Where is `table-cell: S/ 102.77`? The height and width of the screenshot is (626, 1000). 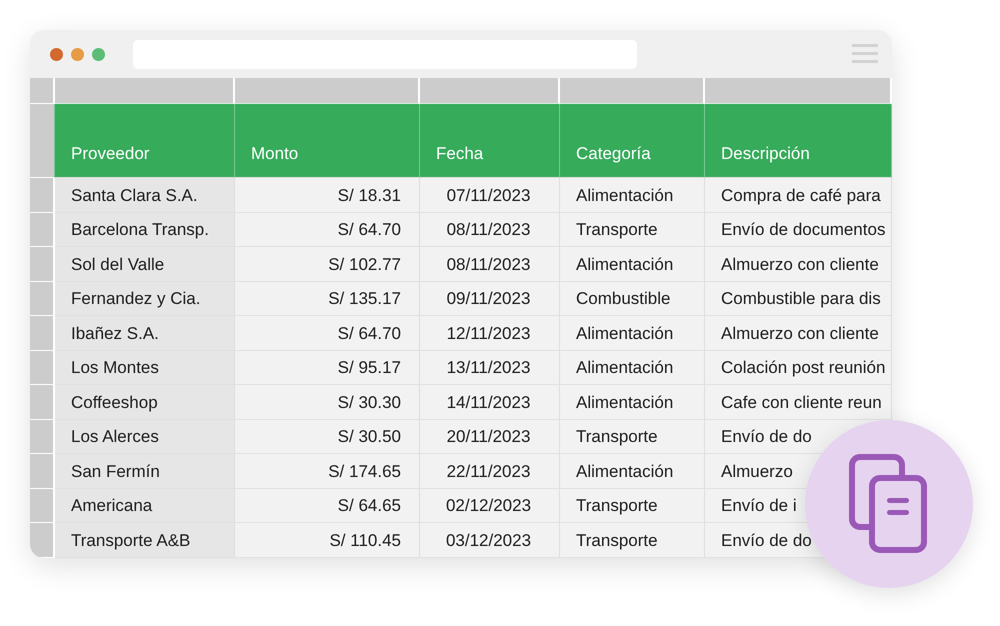 table-cell: S/ 102.77 is located at coordinates (327, 264).